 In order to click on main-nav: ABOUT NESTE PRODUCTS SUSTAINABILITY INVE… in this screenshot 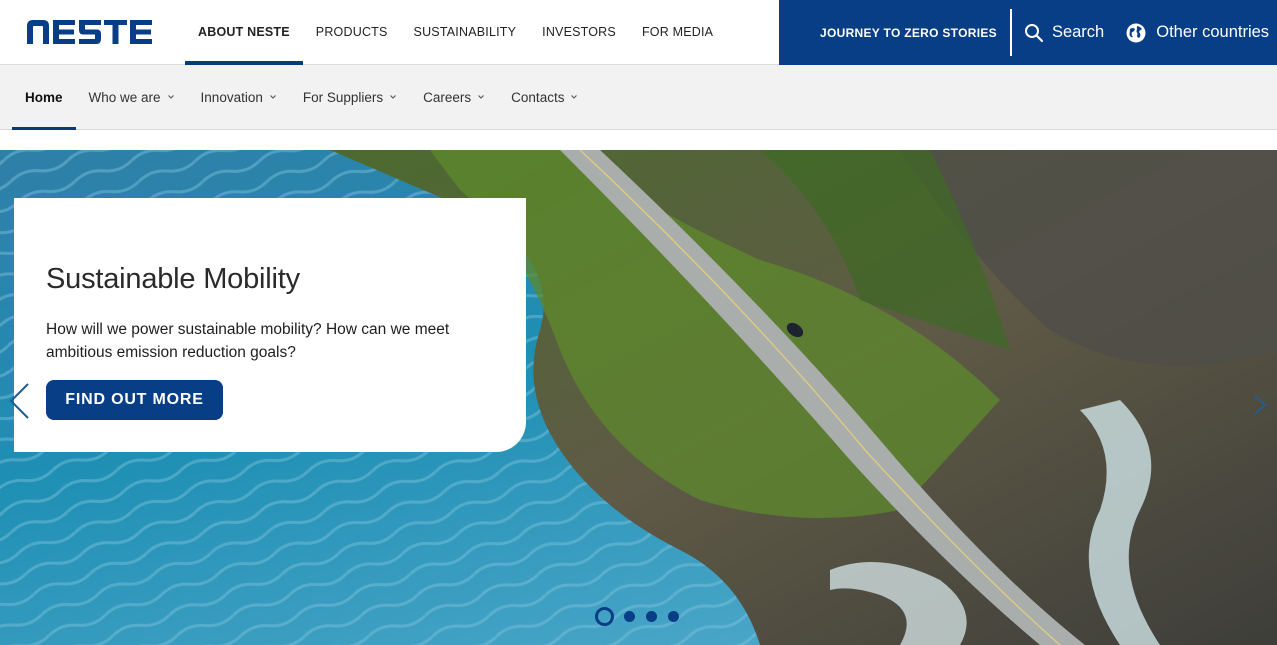, I will do `click(455, 32)`.